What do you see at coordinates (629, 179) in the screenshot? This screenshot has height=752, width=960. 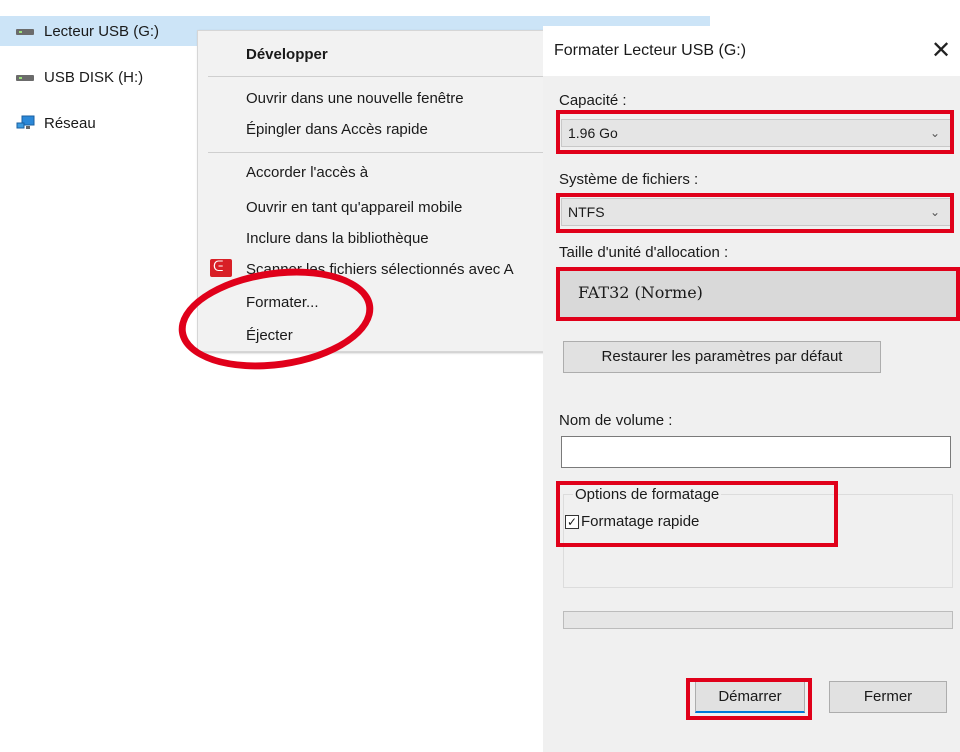 I see `filesystem-label: Système de fichiers :` at bounding box center [629, 179].